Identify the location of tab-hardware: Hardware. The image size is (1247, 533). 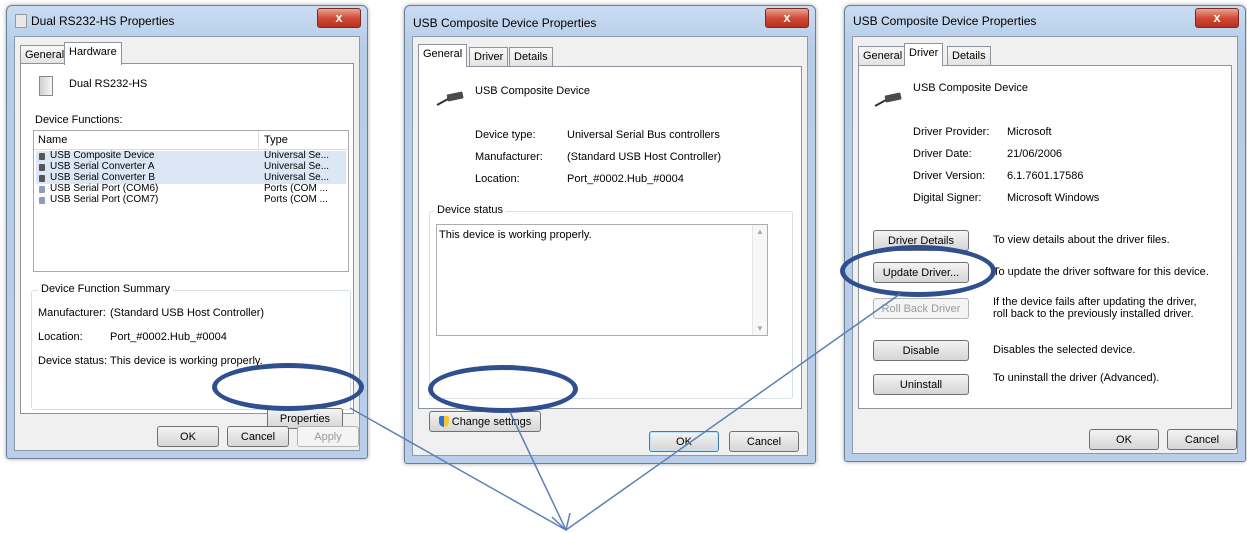
(93, 53).